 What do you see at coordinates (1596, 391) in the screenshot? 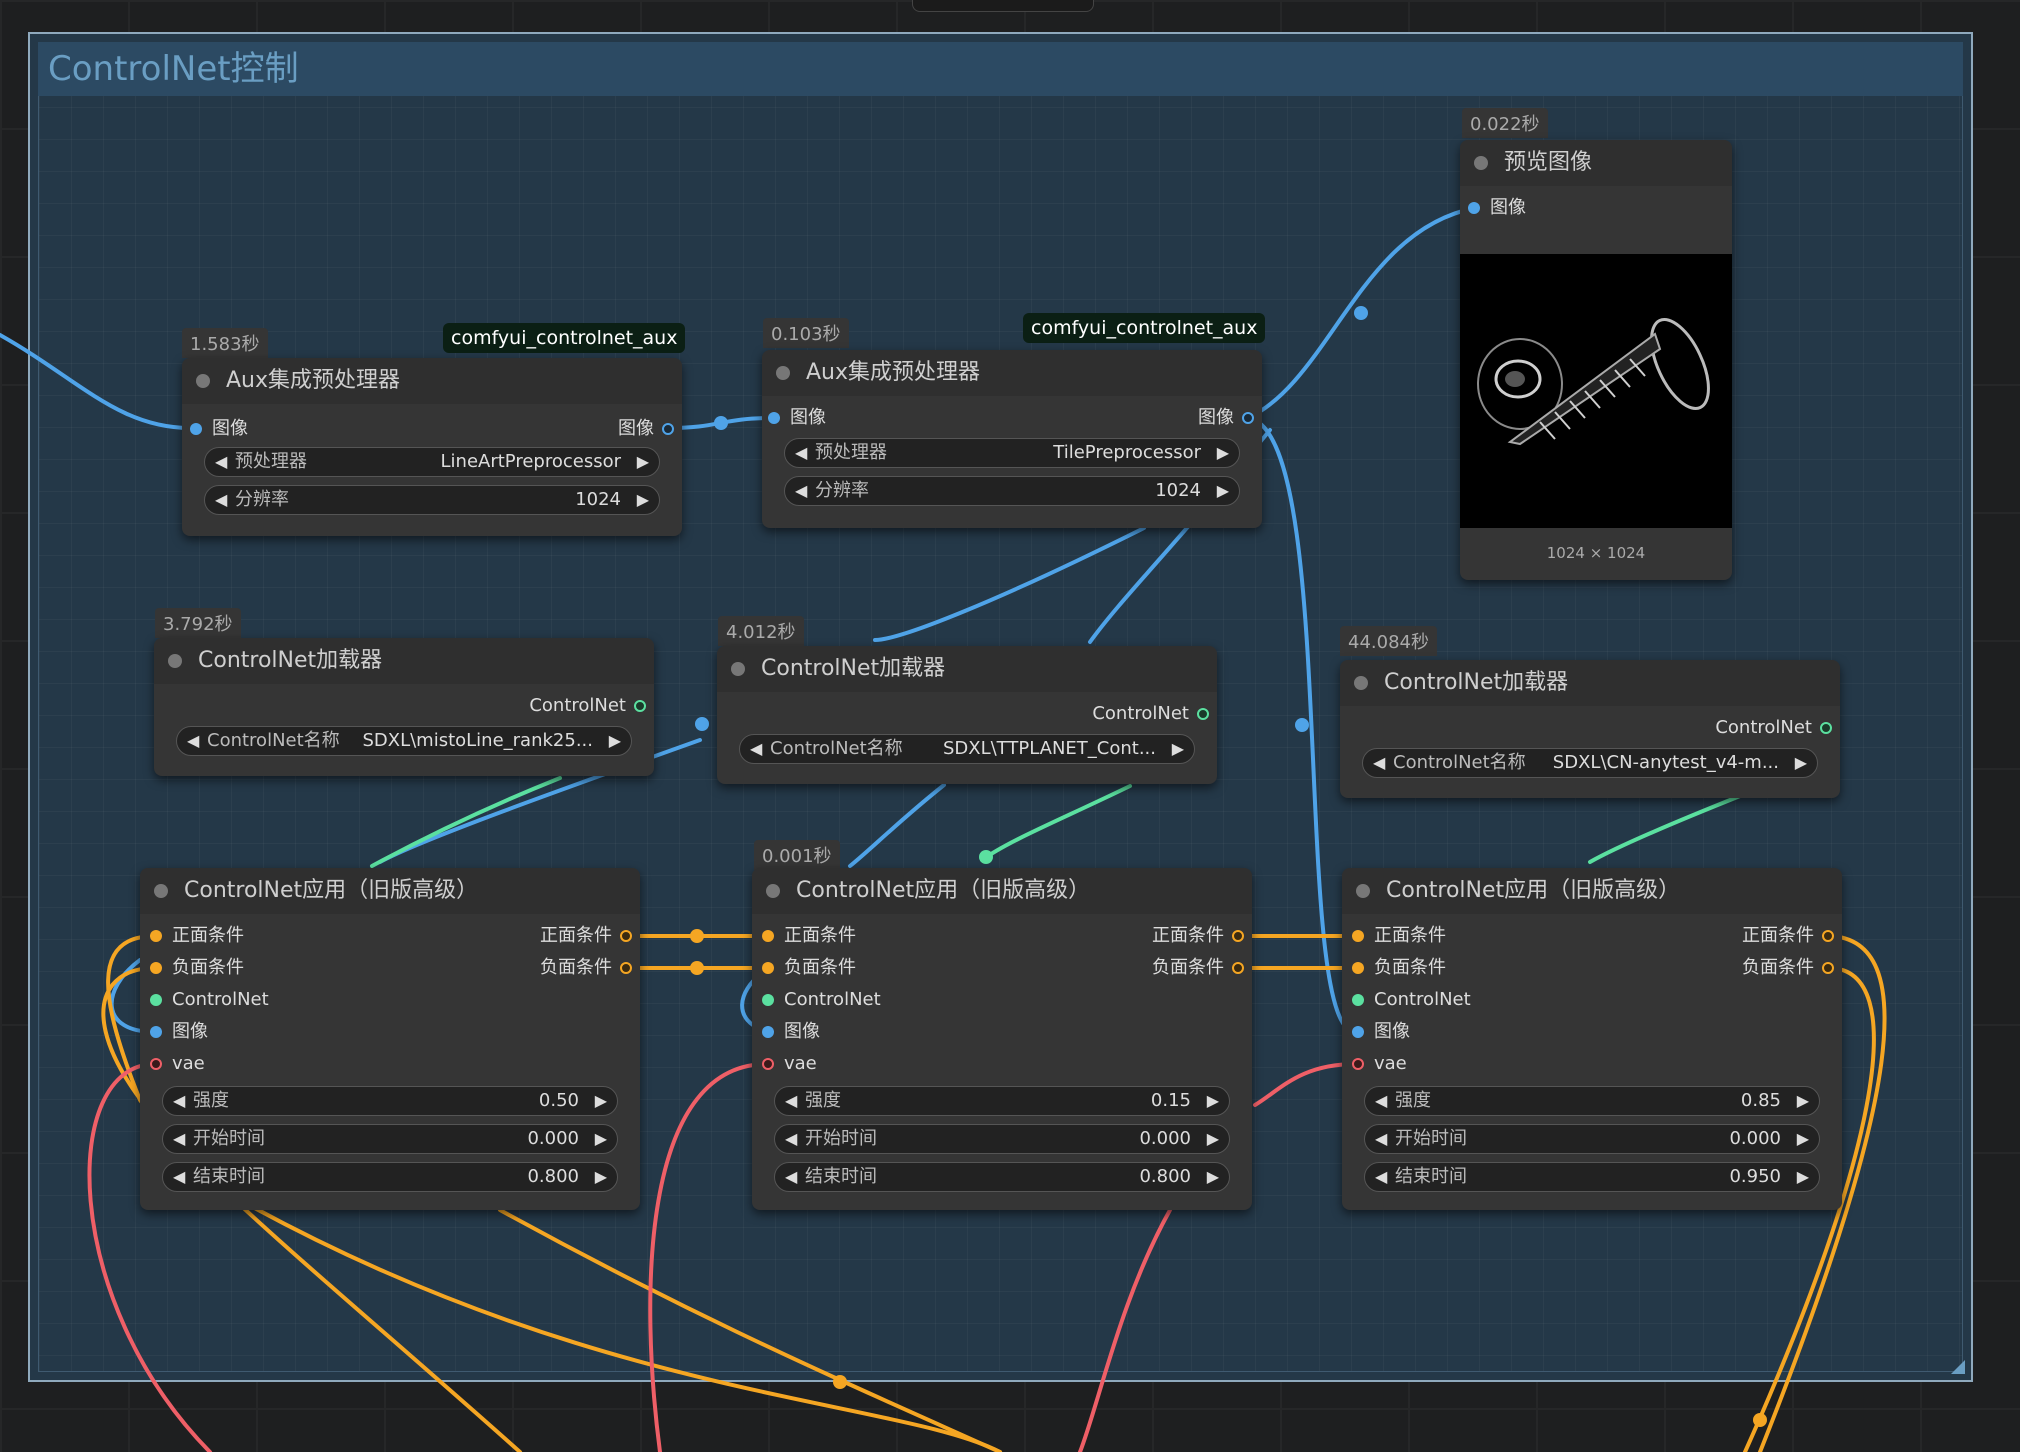
I see `preview-image-canvas` at bounding box center [1596, 391].